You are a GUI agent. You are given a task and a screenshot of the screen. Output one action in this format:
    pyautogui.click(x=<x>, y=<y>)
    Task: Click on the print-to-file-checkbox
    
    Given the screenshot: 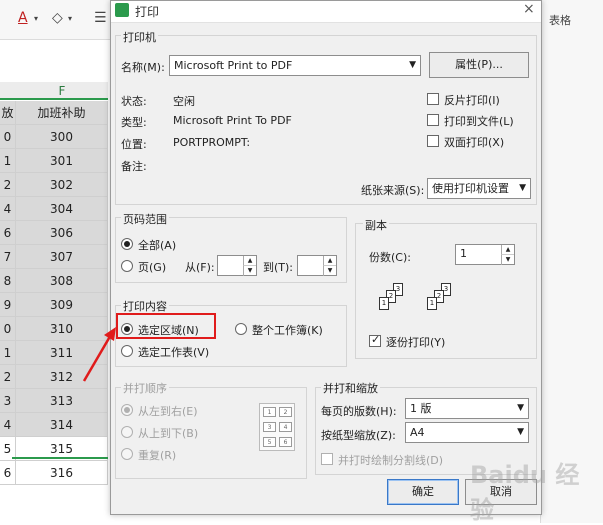 What is the action you would take?
    pyautogui.click(x=433, y=120)
    